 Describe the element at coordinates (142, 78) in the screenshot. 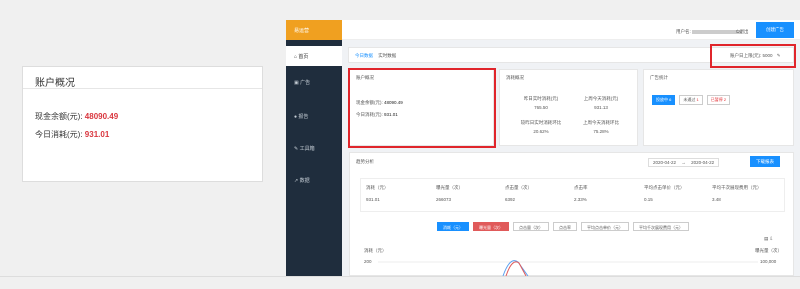

I see `account-overview-title: 账户概况` at that location.